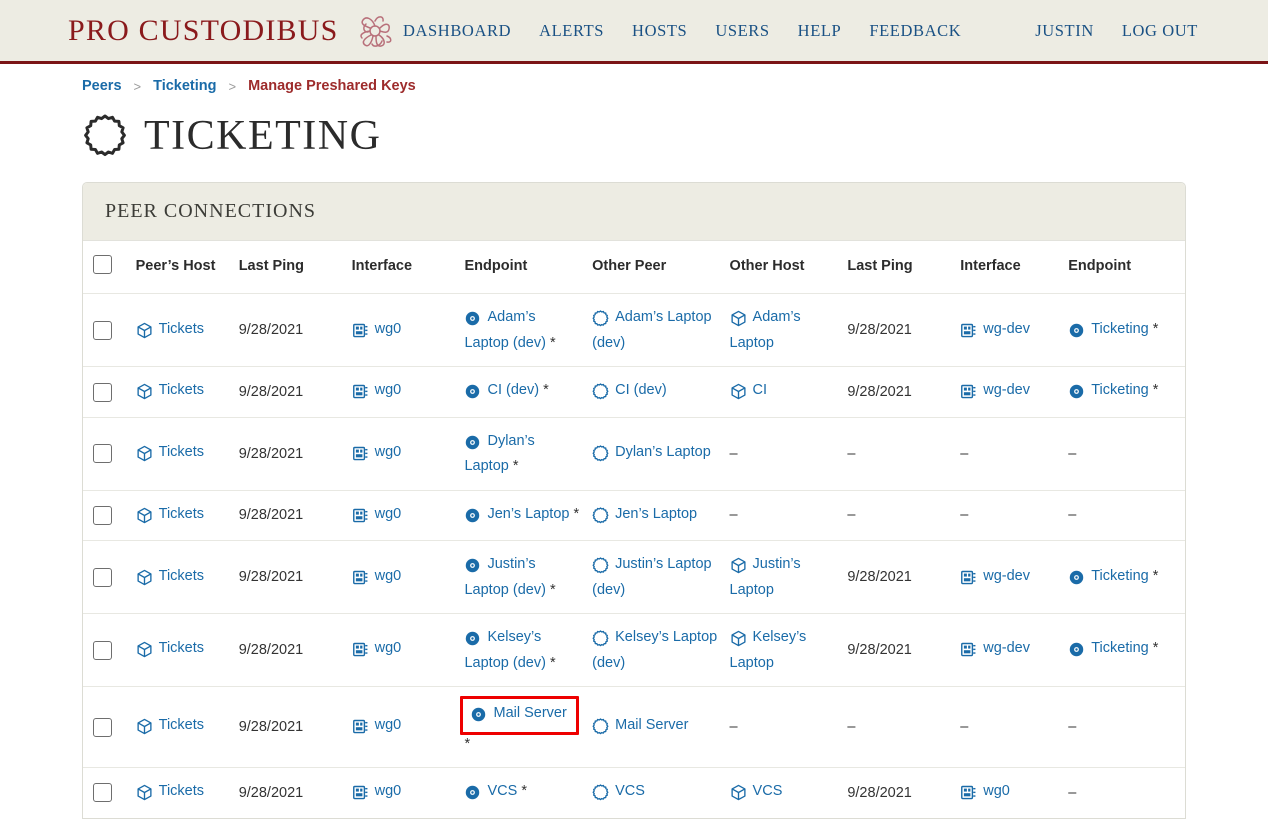 The height and width of the screenshot is (819, 1268). I want to click on cell-other-host: –, so click(782, 515).